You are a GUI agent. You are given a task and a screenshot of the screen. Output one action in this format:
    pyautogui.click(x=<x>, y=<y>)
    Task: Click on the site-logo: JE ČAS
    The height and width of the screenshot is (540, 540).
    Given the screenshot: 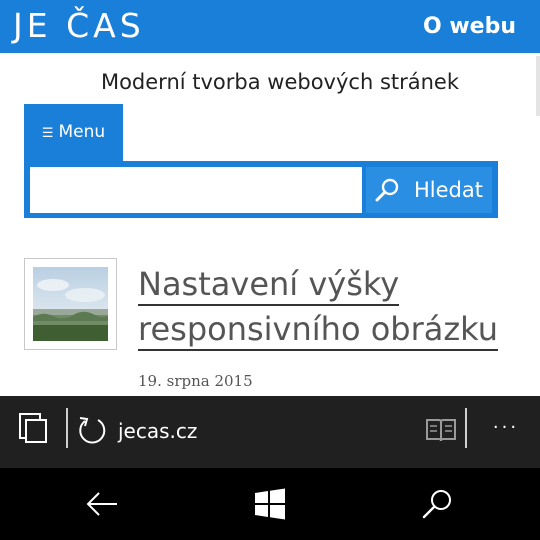 What is the action you would take?
    pyautogui.click(x=79, y=26)
    